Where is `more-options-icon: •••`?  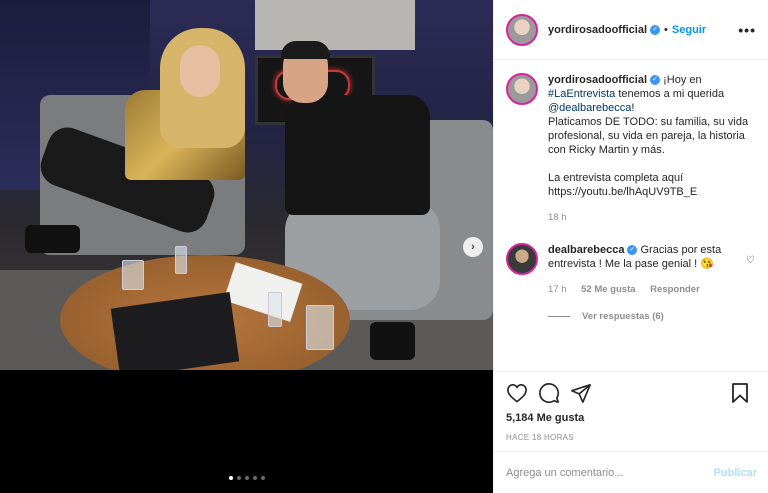 more-options-icon: ••• is located at coordinates (747, 30).